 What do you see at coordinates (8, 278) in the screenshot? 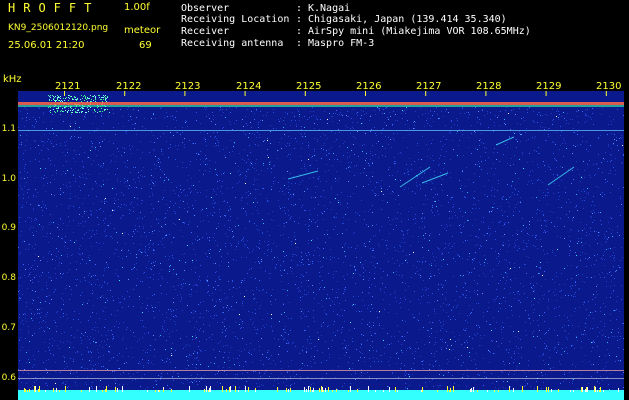
I see `y-tick-label: 0.8` at bounding box center [8, 278].